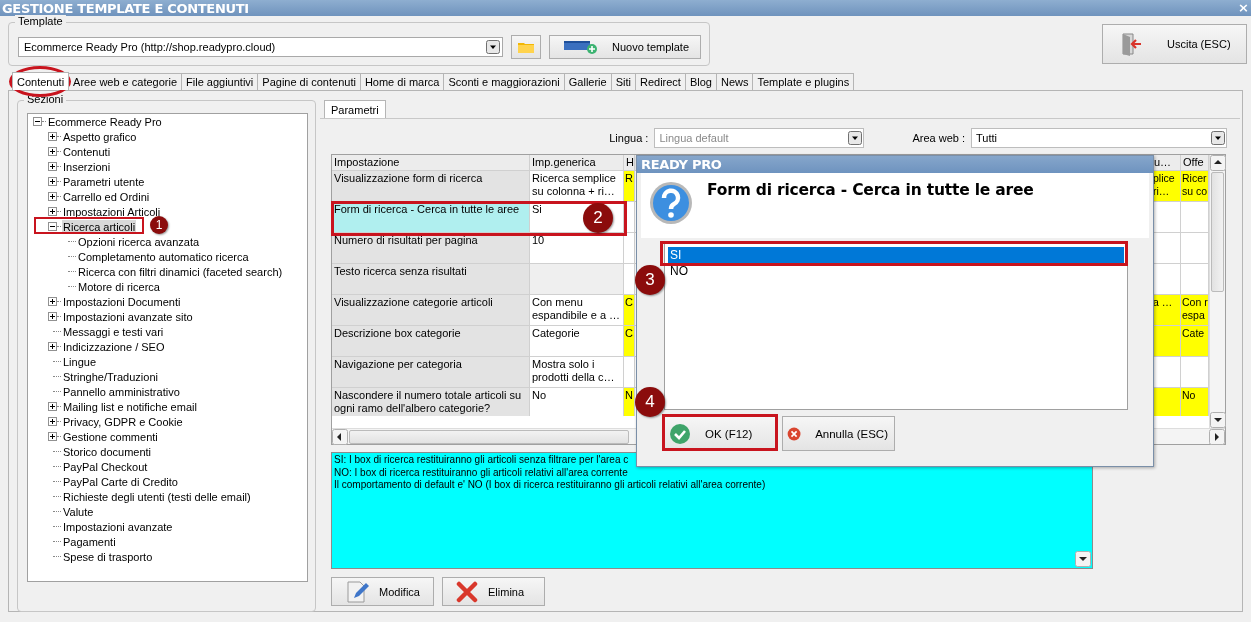 The width and height of the screenshot is (1251, 622). I want to click on tree-item: Ecommerce Ready Pro, so click(105, 121).